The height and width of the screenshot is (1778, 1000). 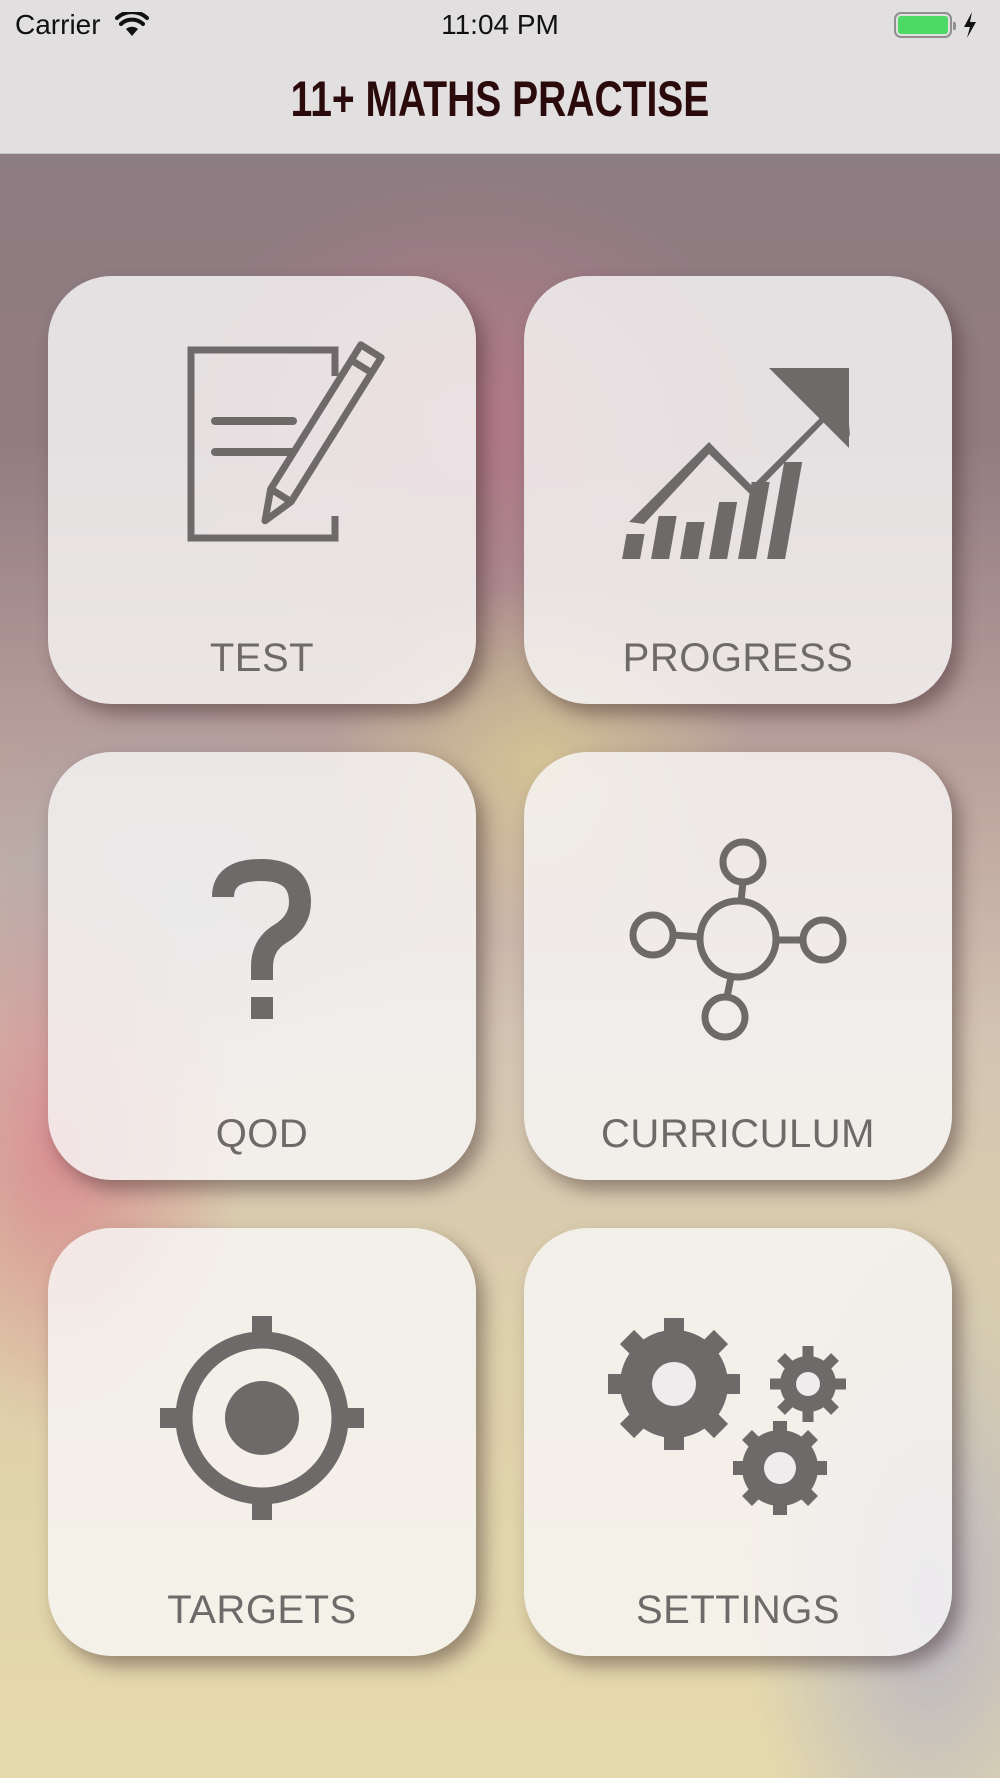 What do you see at coordinates (738, 1134) in the screenshot?
I see `curriculum-label: CURRICULUM` at bounding box center [738, 1134].